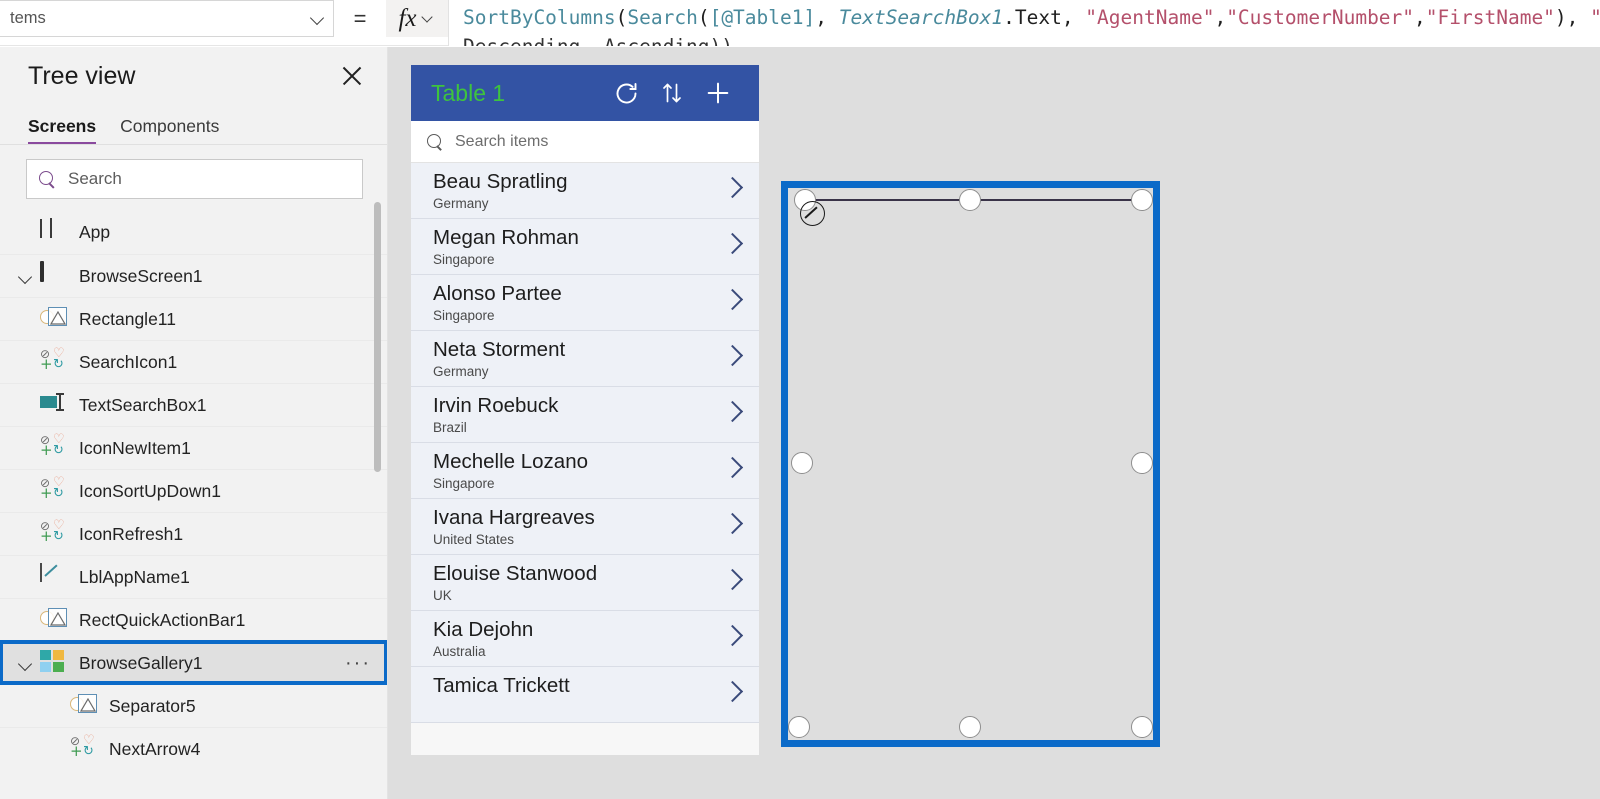 Image resolution: width=1600 pixels, height=799 pixels. I want to click on tree-item-nextarrow4: ⊘ ♡ + ↻ NextArrow4, so click(193, 748).